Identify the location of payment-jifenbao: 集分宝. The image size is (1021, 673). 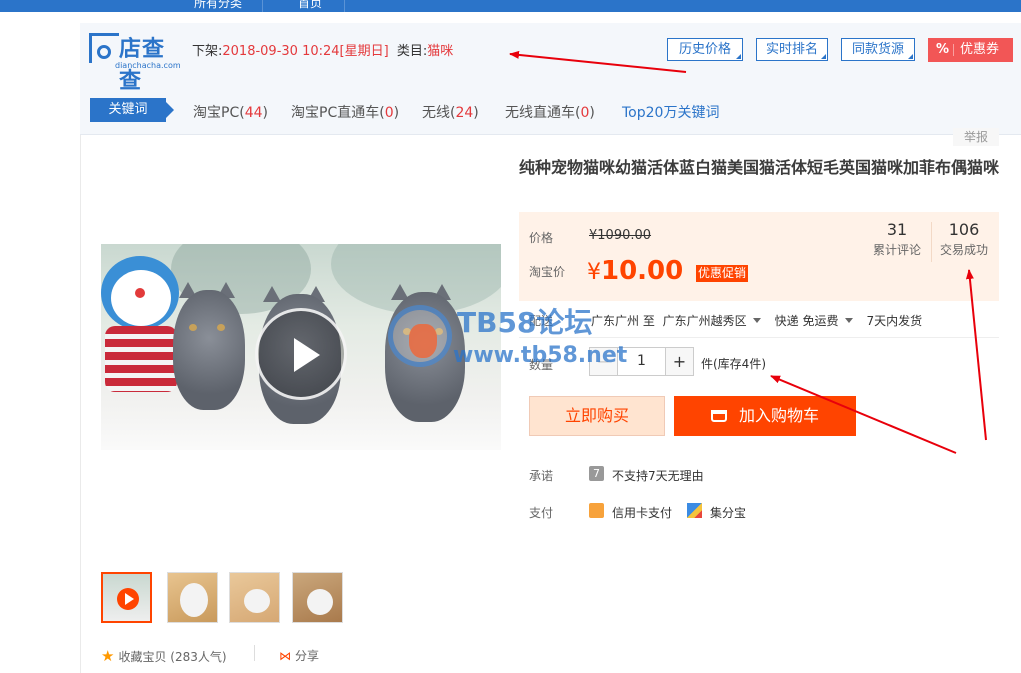
(728, 513).